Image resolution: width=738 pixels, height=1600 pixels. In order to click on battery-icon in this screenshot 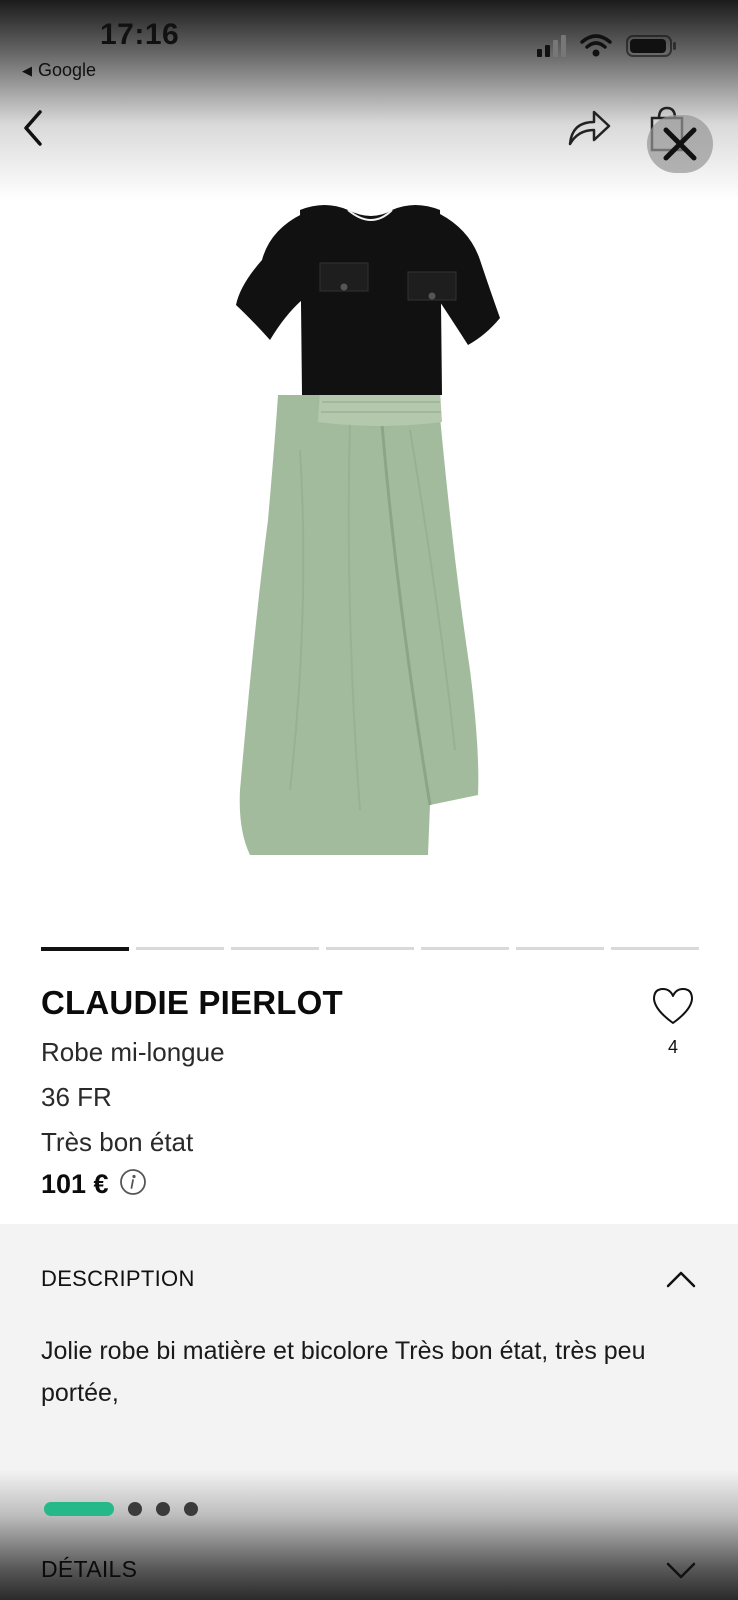, I will do `click(651, 46)`.